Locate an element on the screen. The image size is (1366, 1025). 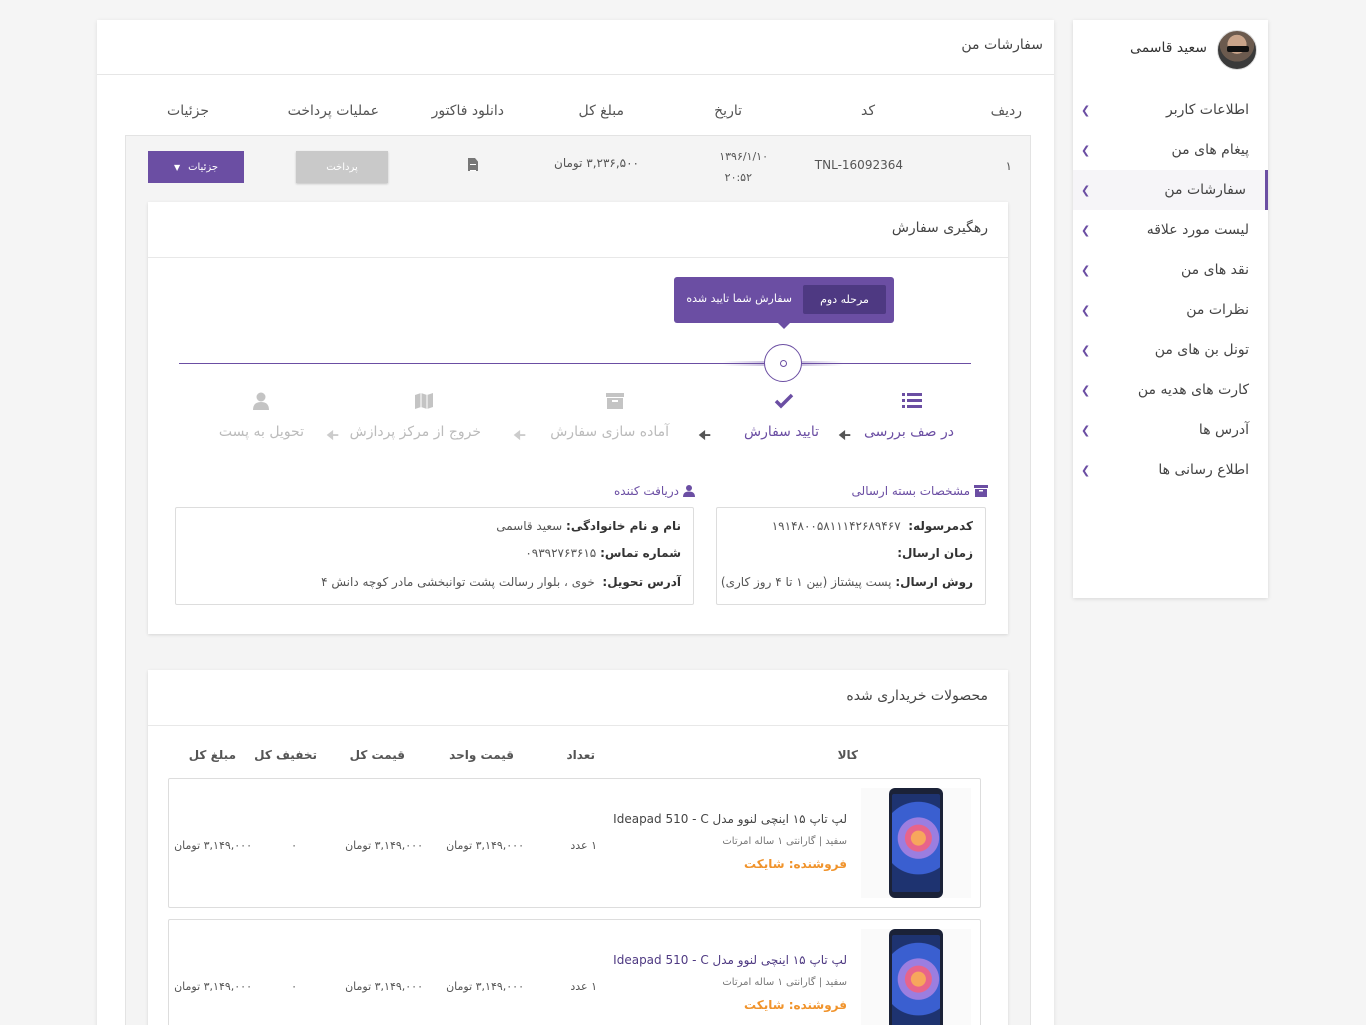
step-label-confirmed: تایید سفارش is located at coordinates (781, 432).